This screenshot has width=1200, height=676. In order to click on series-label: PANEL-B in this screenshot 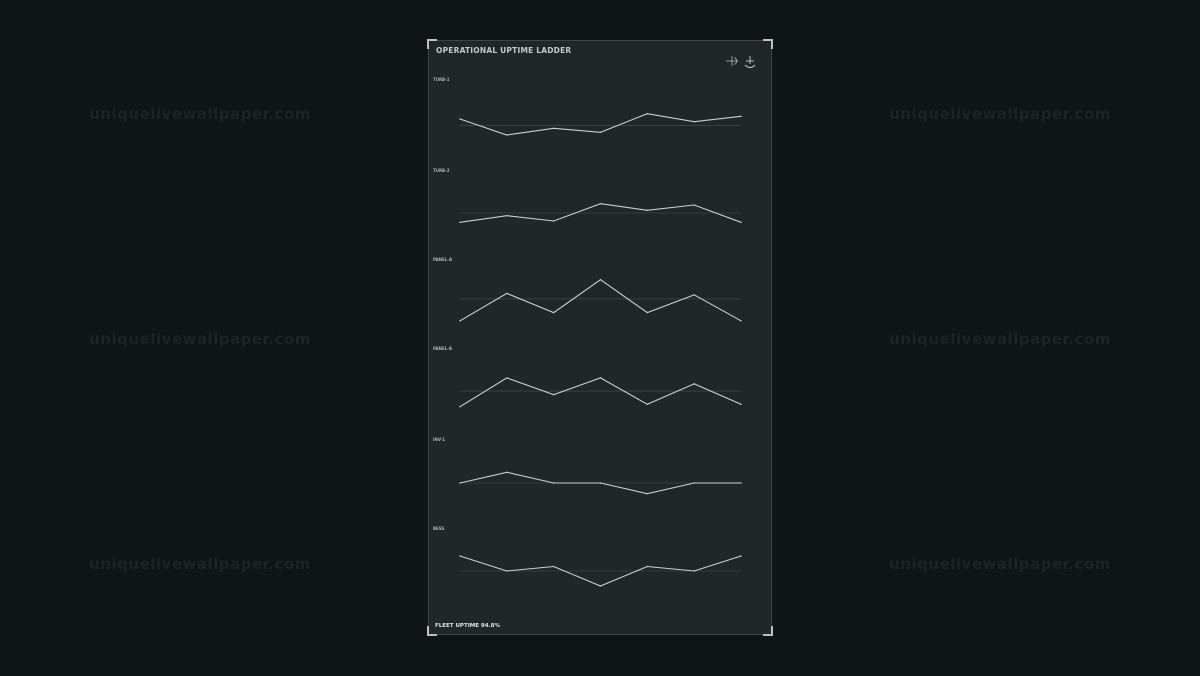, I will do `click(442, 348)`.